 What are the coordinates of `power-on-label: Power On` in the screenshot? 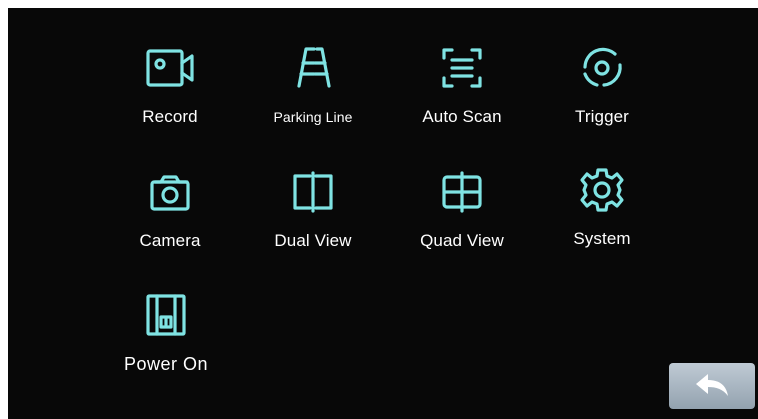 It's located at (166, 364).